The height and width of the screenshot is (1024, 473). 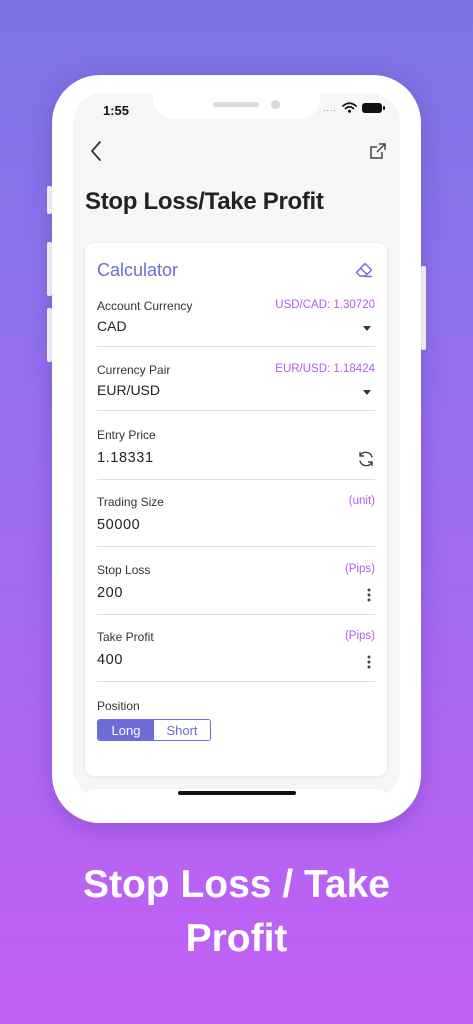 What do you see at coordinates (134, 370) in the screenshot?
I see `currency-pair-label: Currency Pair` at bounding box center [134, 370].